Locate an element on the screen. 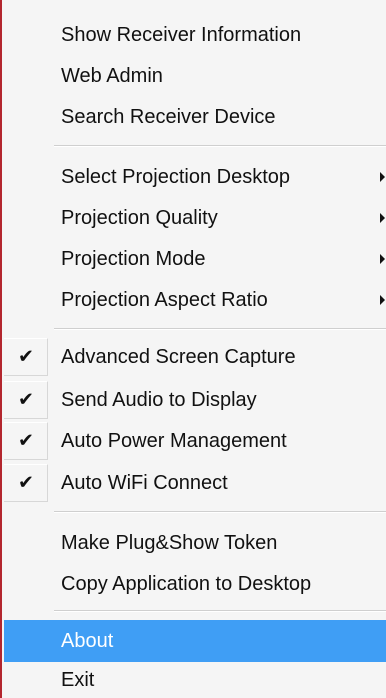  menu-item-about: About is located at coordinates (195, 641).